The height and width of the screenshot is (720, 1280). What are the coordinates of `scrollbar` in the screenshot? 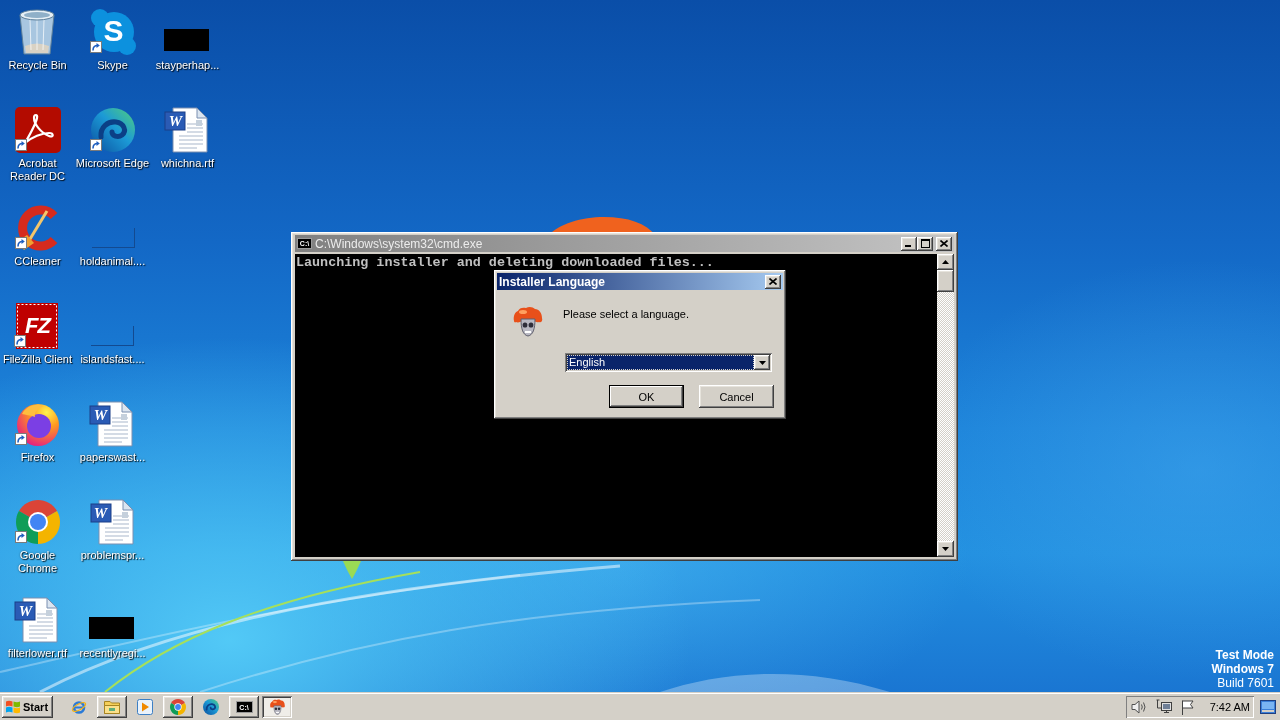 It's located at (945, 405).